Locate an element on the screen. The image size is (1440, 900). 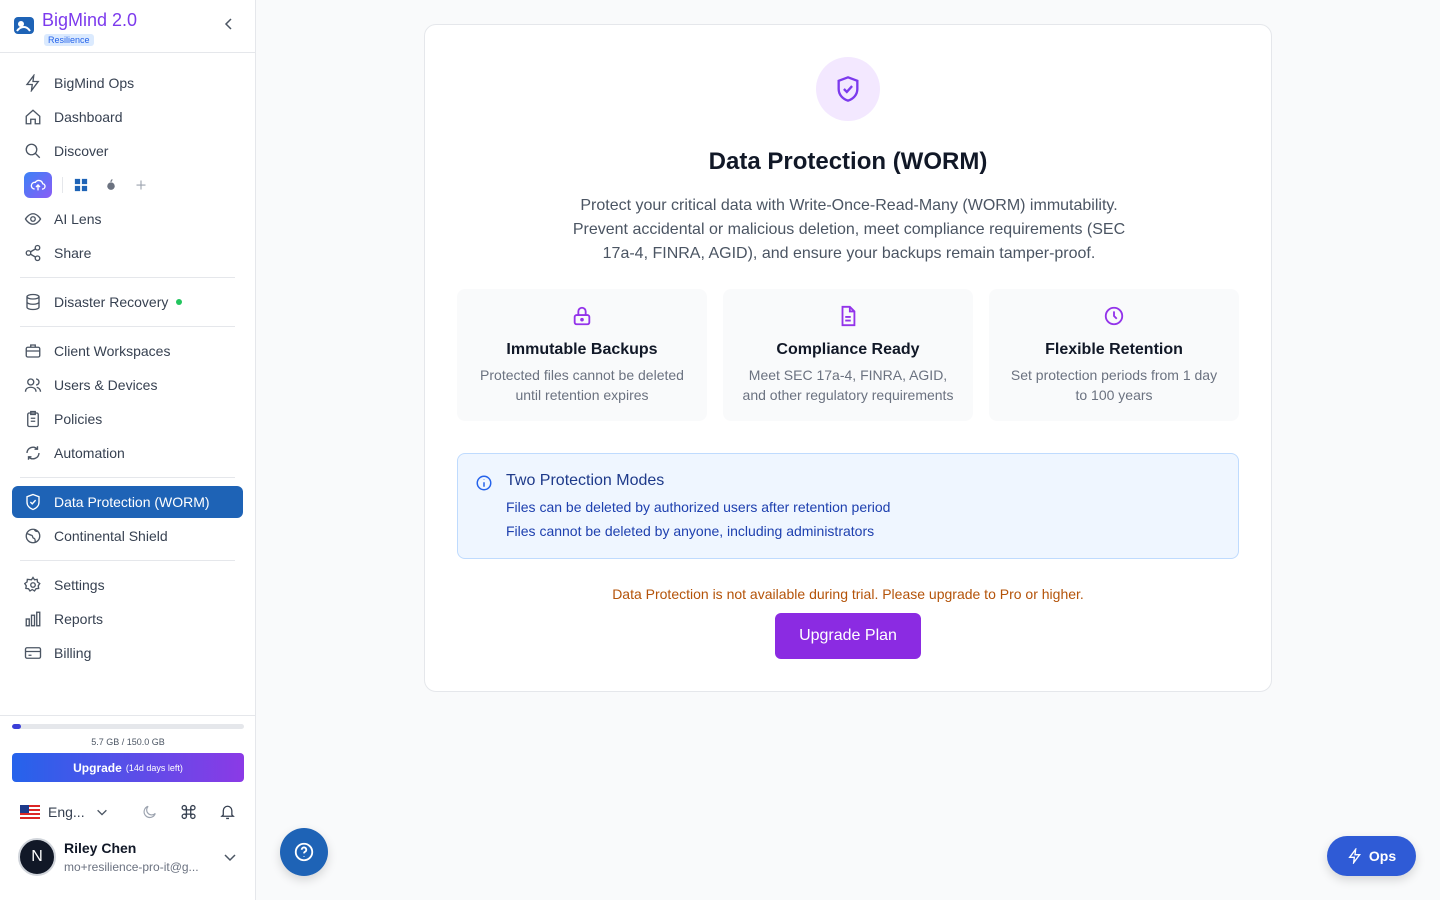
upgrade-label: Upgrade is located at coordinates (97, 767).